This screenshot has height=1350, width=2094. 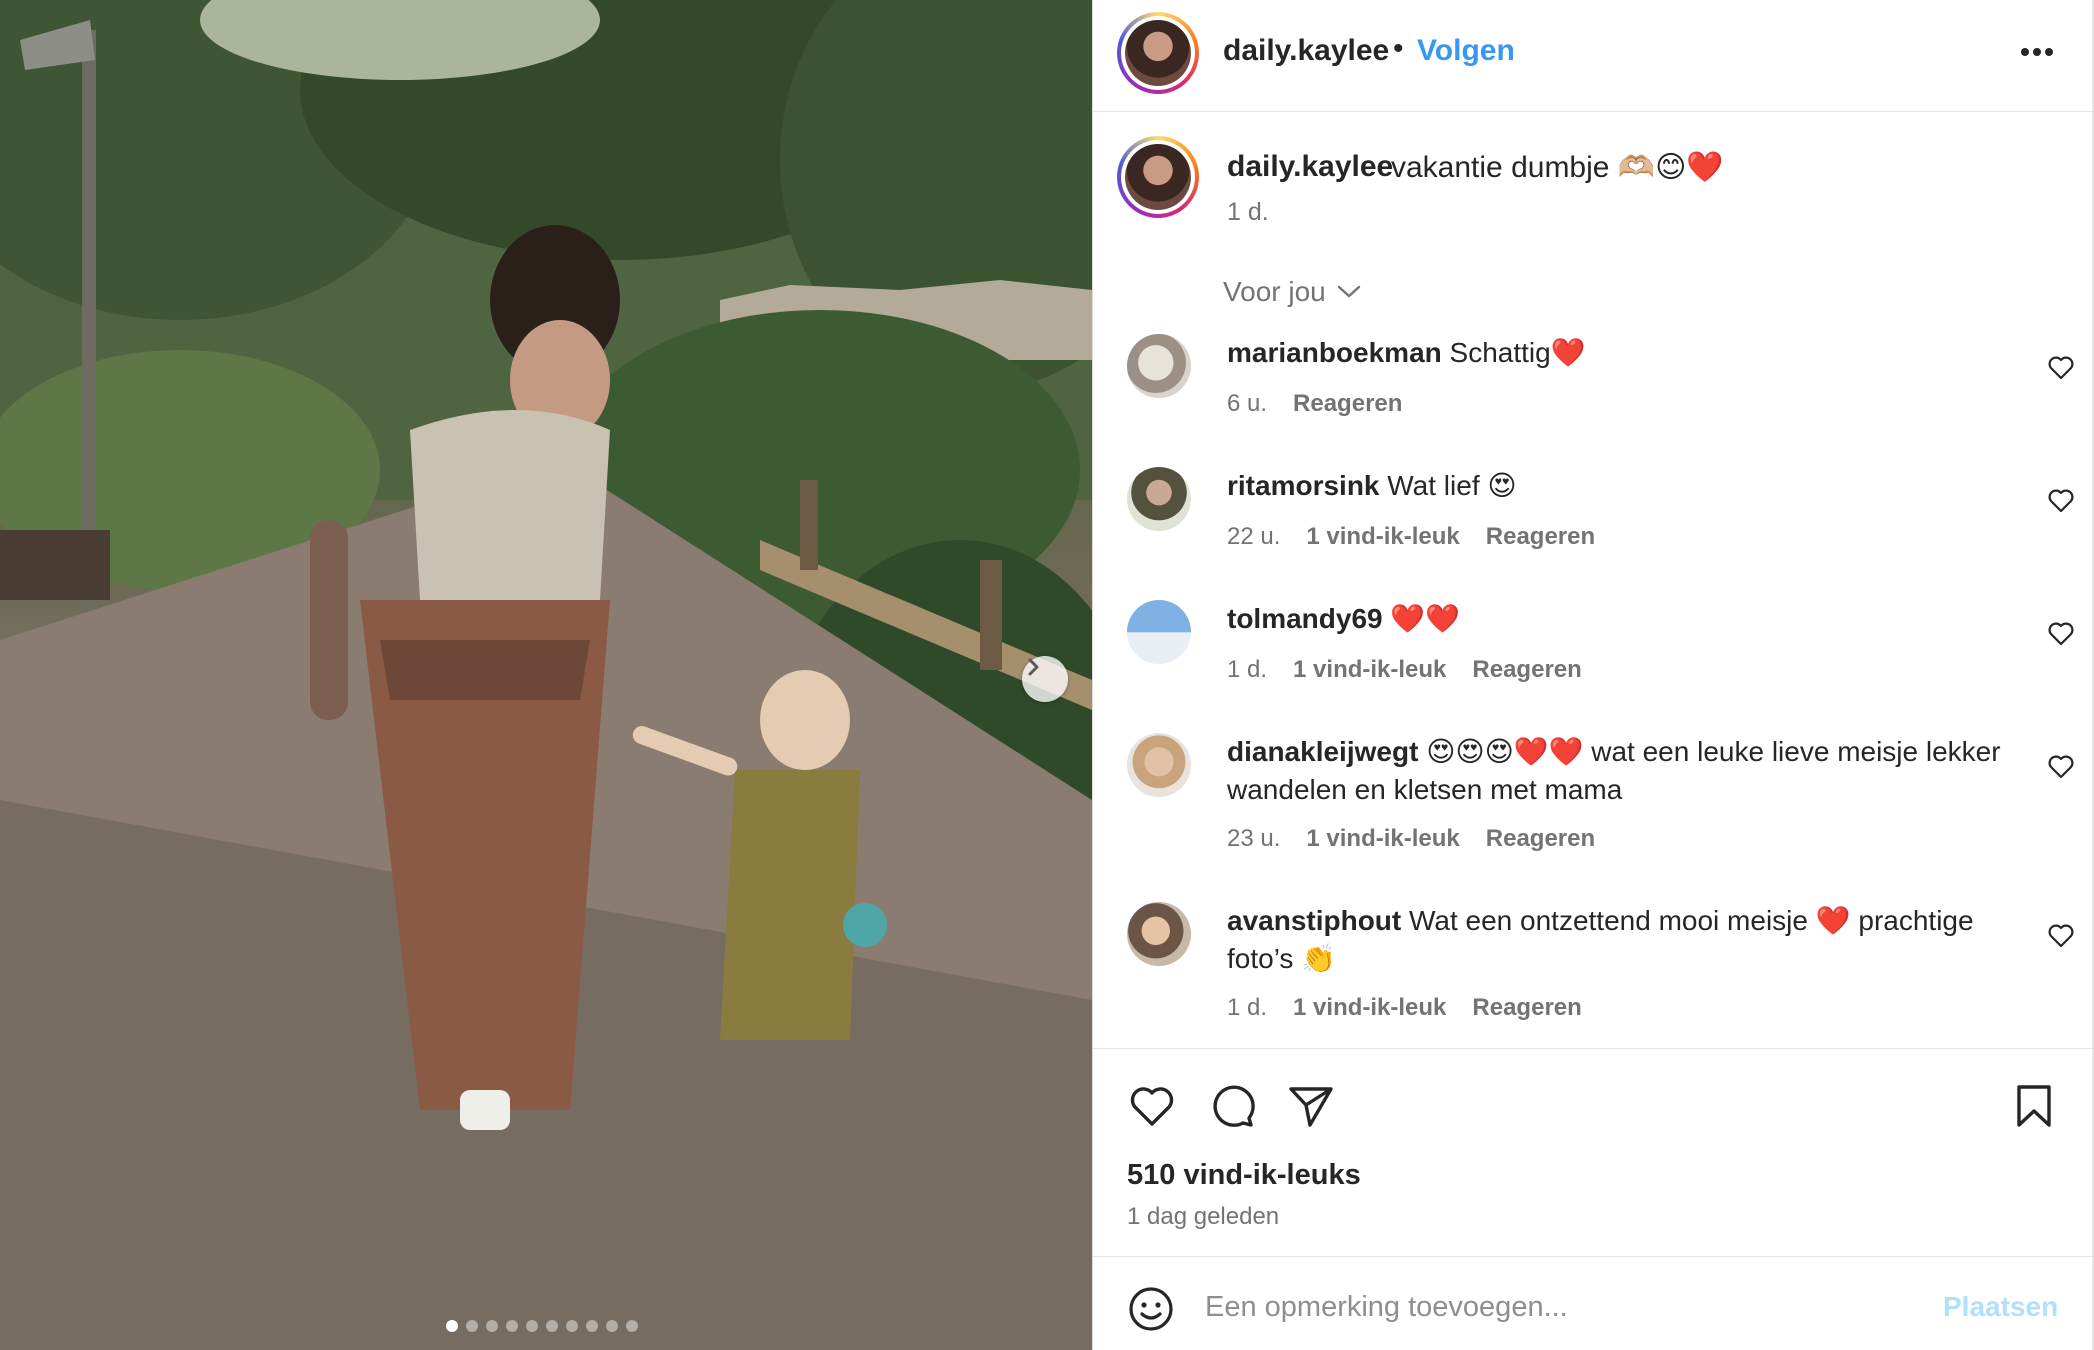 I want to click on post-action-bar: 510 vind-ik-leuks 1 dag geleden, so click(x=1593, y=1152).